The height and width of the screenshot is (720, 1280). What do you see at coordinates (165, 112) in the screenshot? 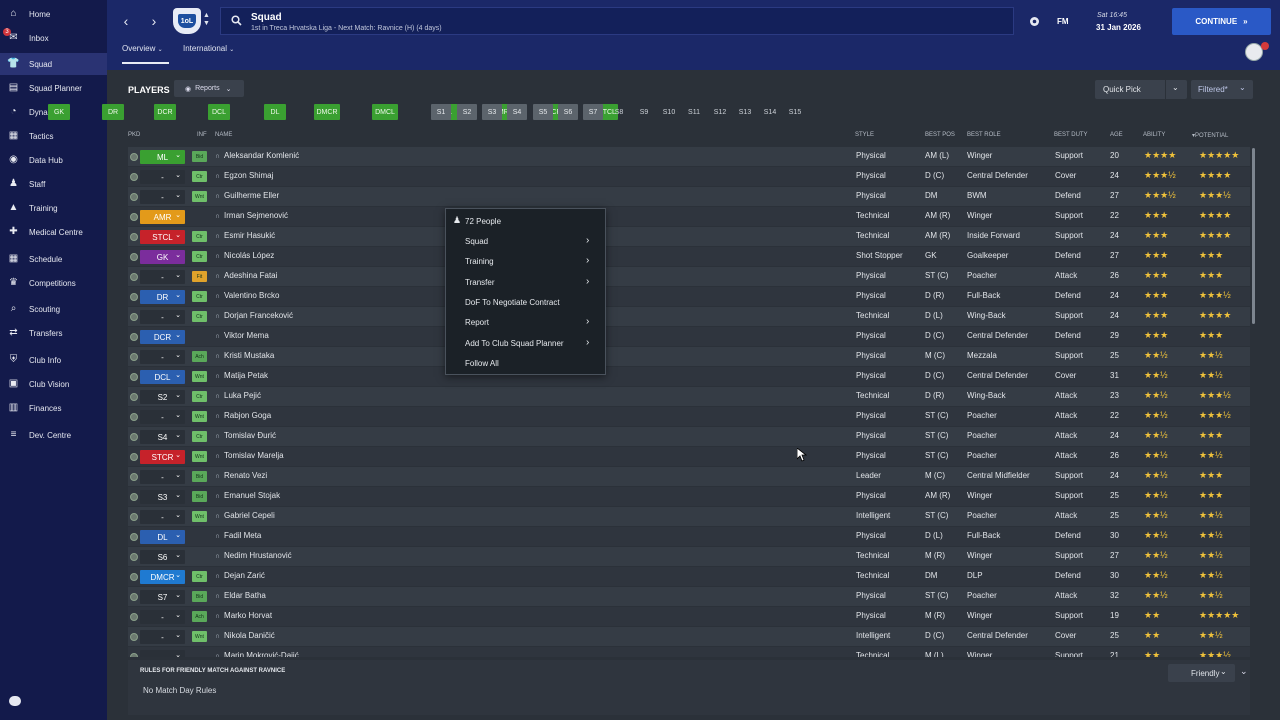
I see `position-chip-dcr: DCR` at bounding box center [165, 112].